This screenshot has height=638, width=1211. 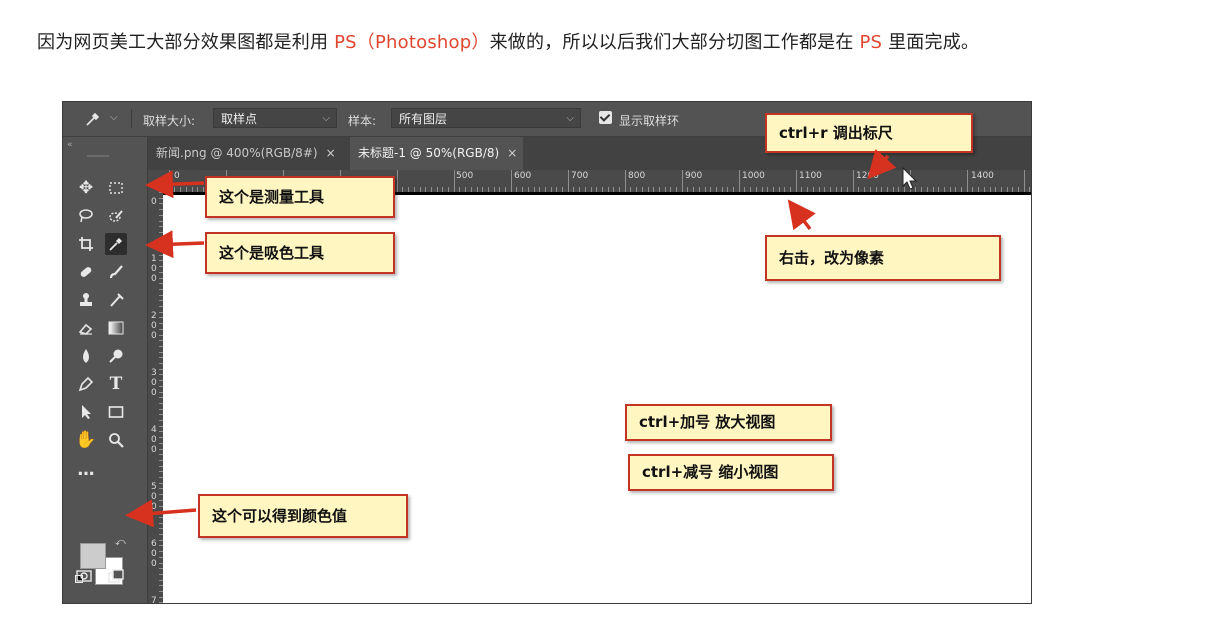 What do you see at coordinates (116, 216) in the screenshot?
I see `quick-selection-tool-icon` at bounding box center [116, 216].